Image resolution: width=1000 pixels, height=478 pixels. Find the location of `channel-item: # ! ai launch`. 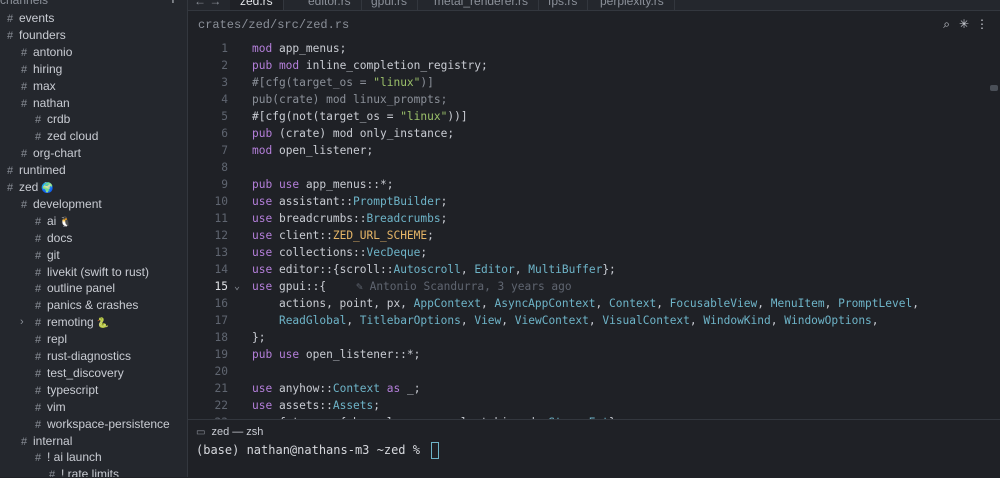

channel-item: # ! ai launch is located at coordinates (67, 457).